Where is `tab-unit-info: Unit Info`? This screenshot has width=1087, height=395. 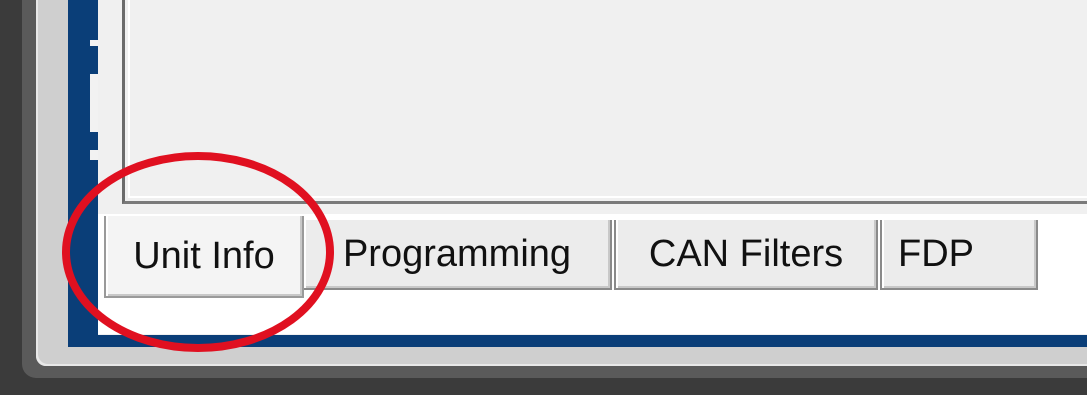 tab-unit-info: Unit Info is located at coordinates (204, 257).